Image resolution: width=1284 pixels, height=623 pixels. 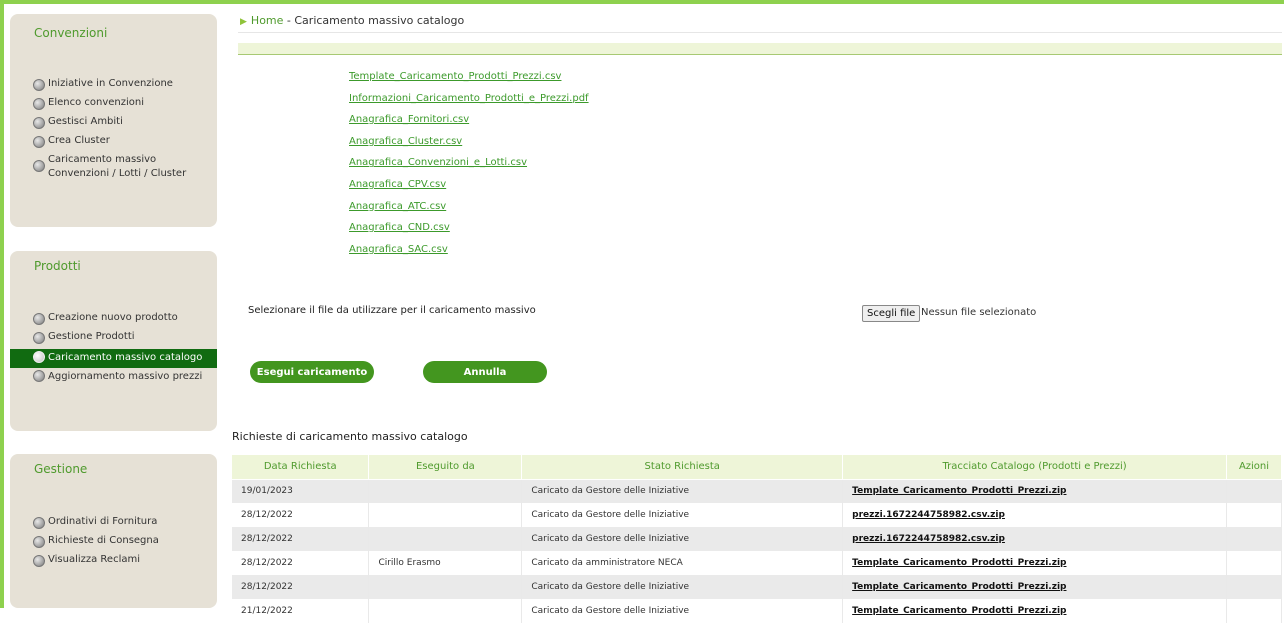 What do you see at coordinates (469, 211) in the screenshot?
I see `download-link-atc: Anagrafica_ATC.csv` at bounding box center [469, 211].